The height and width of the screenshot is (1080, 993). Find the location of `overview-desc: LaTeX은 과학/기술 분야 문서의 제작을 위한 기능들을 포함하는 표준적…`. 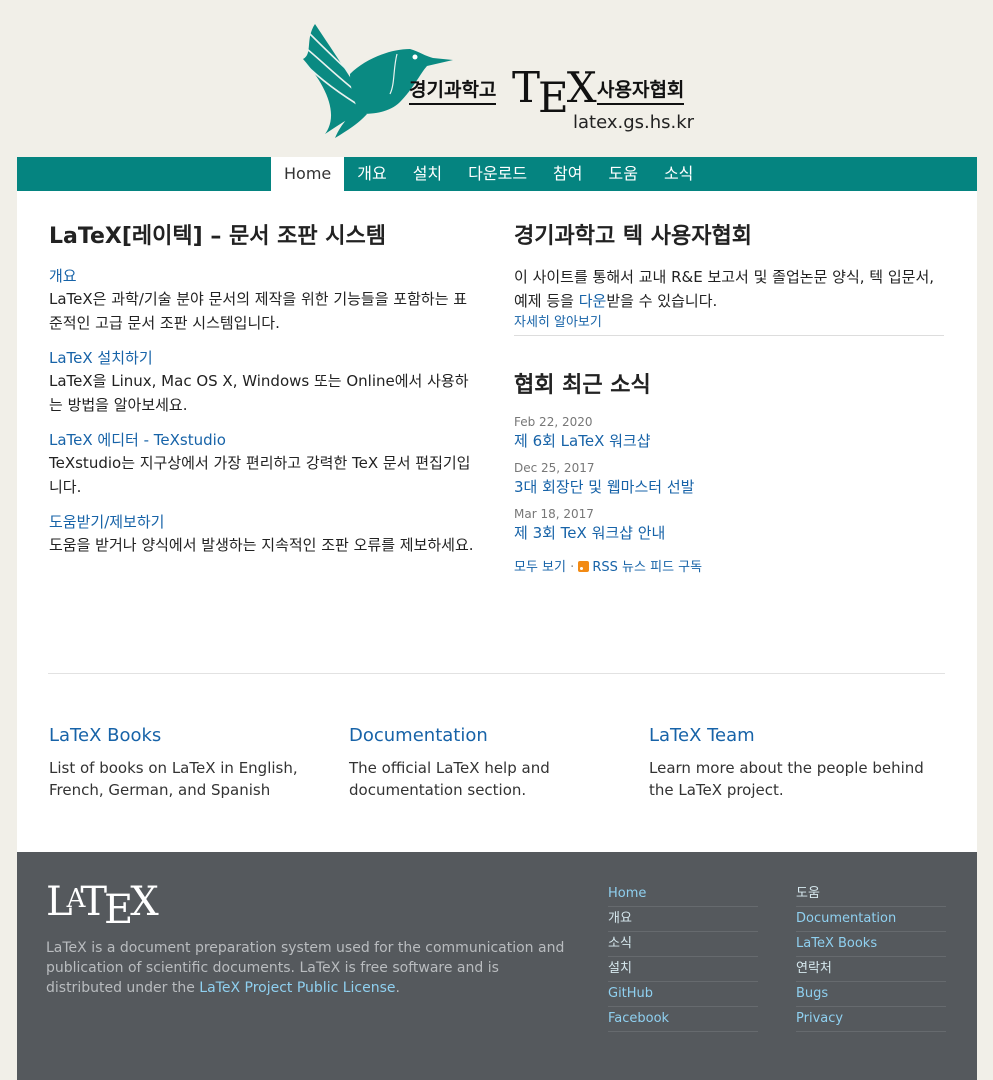

overview-desc: LaTeX은 과학/기술 분야 문서의 제작을 위한 기능들을 포함하는 표준적… is located at coordinates (258, 311).